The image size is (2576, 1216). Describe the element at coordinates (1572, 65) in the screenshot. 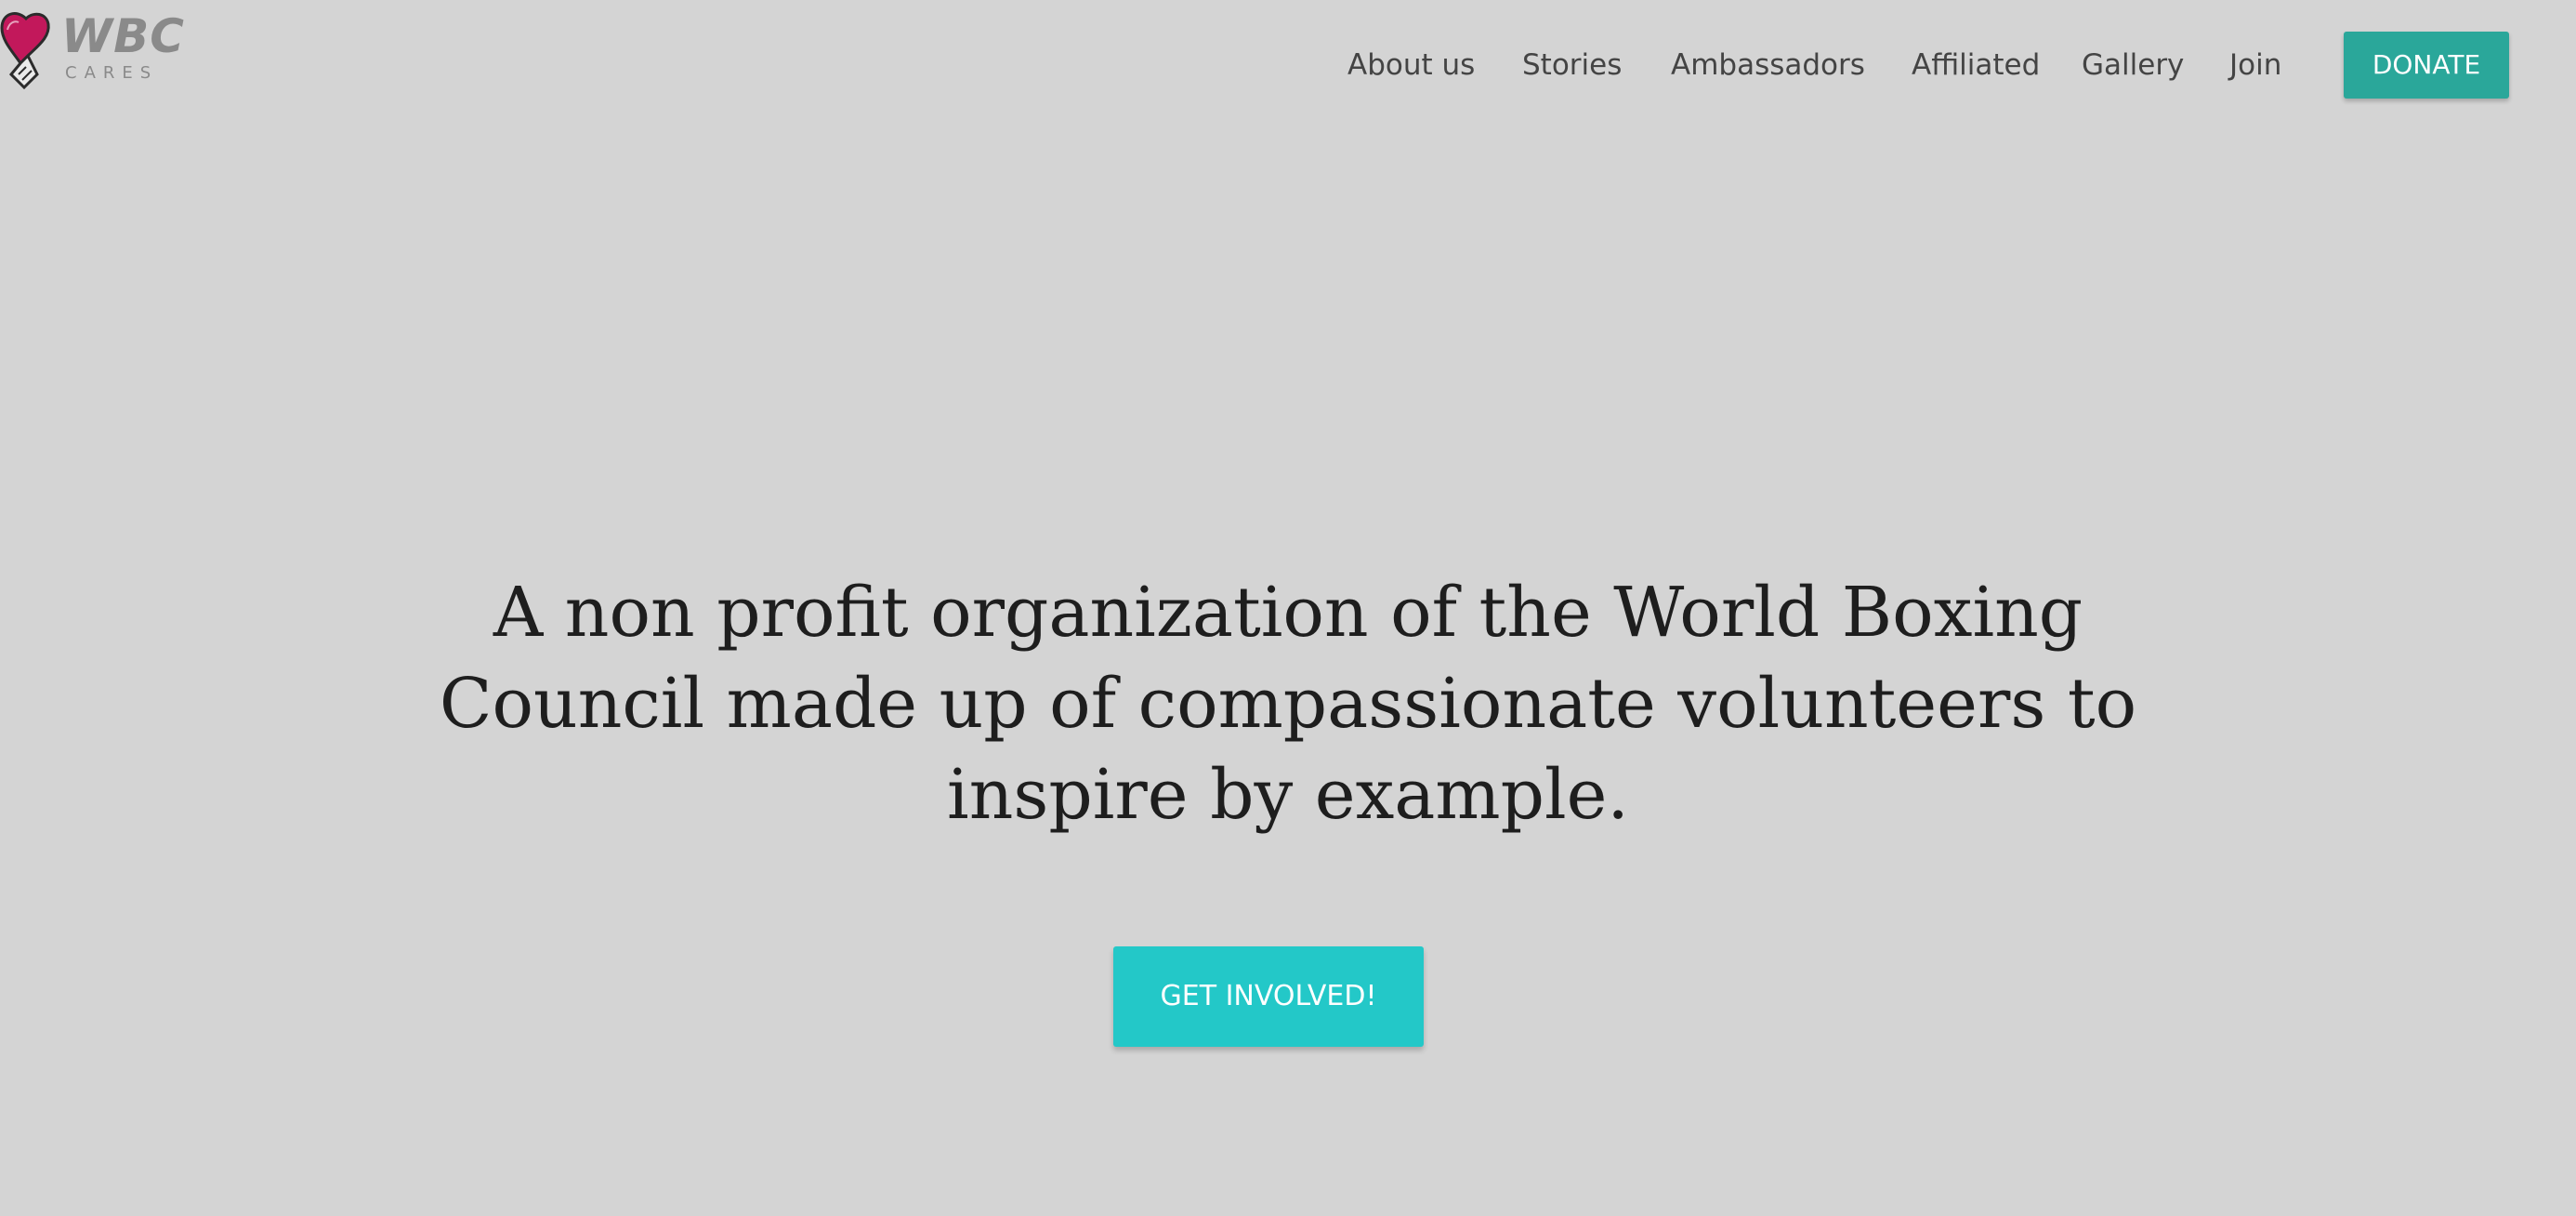

I see `nav-item-stories: Stories` at that location.